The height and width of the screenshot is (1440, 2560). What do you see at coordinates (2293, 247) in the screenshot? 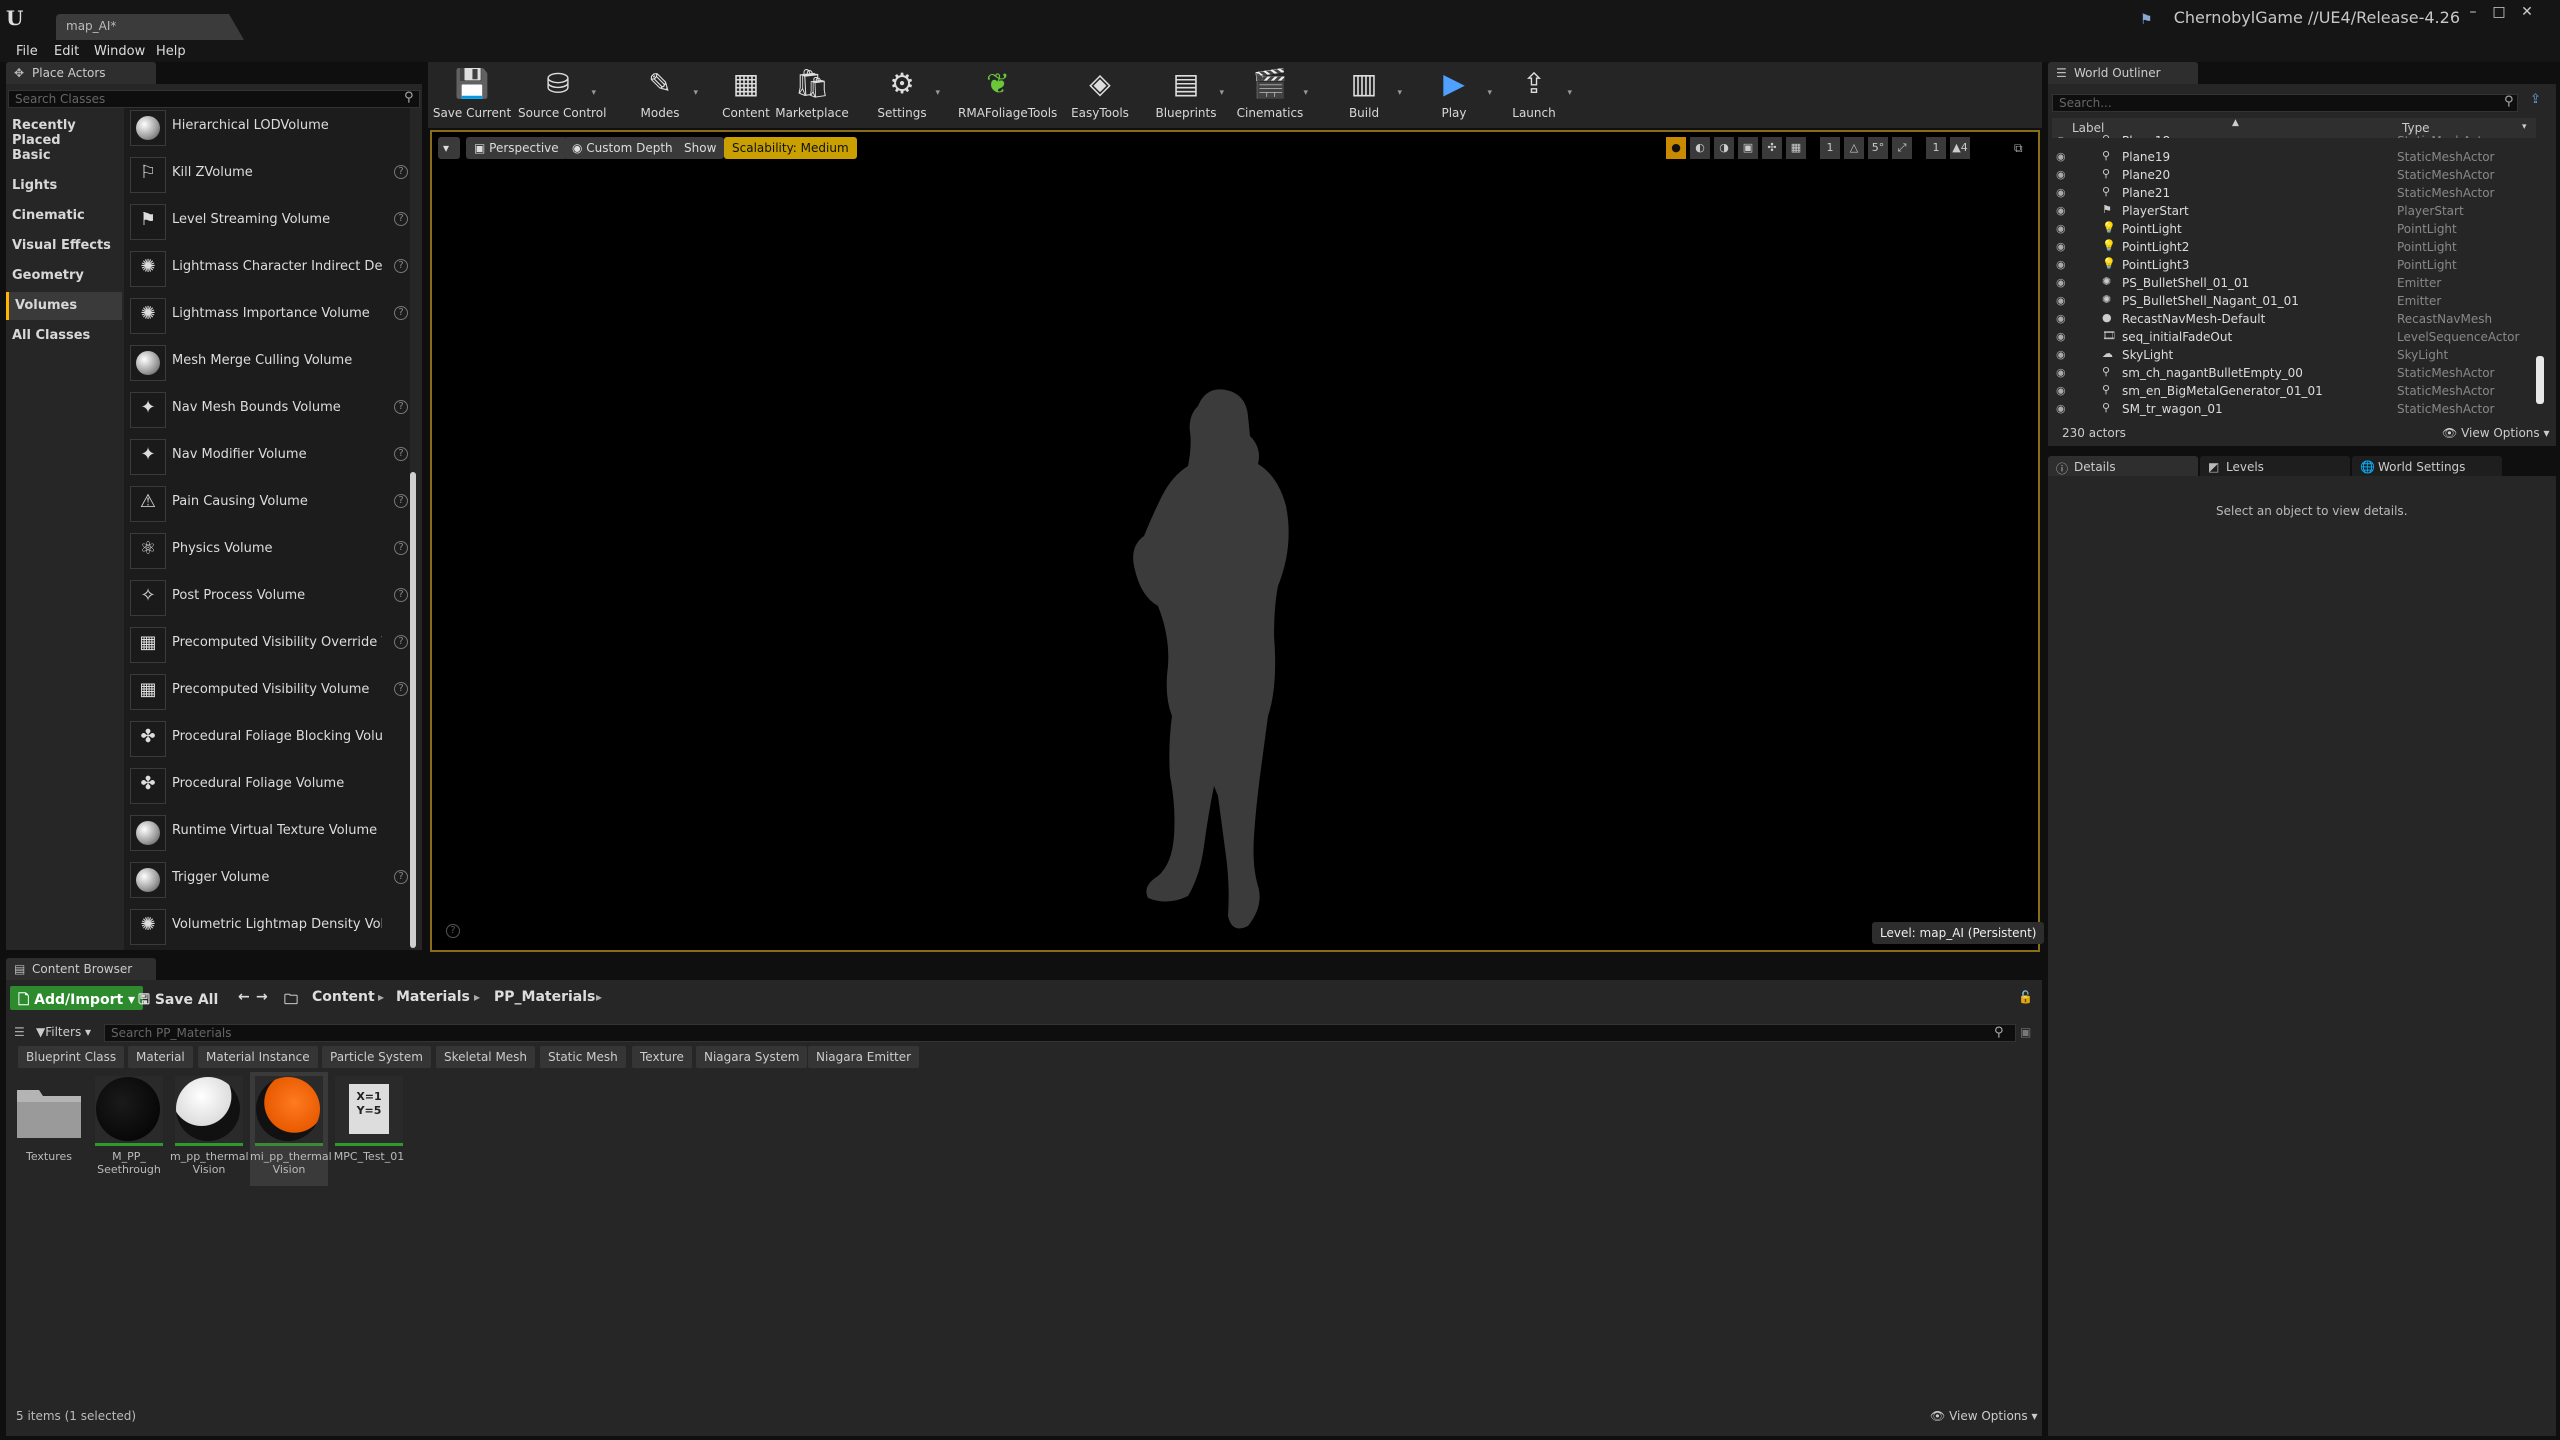
I see `outliner-row: ◉ 💡 PointLight2 PointLight` at bounding box center [2293, 247].